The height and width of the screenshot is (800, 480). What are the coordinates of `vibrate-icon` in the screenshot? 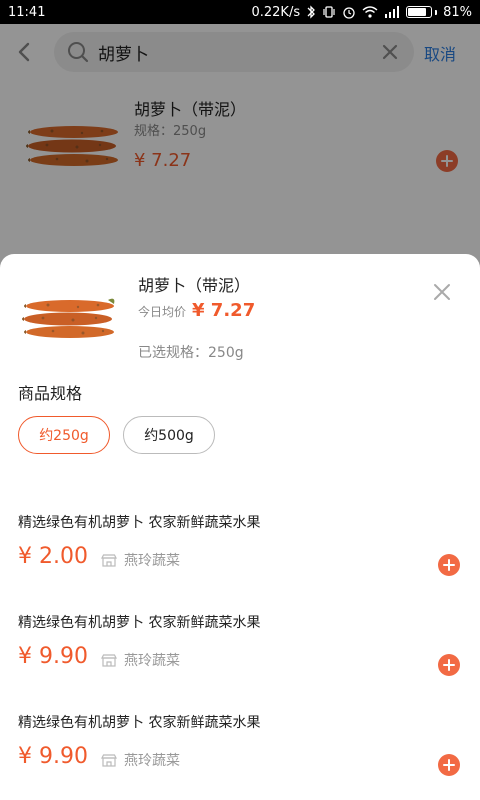 It's located at (329, 12).